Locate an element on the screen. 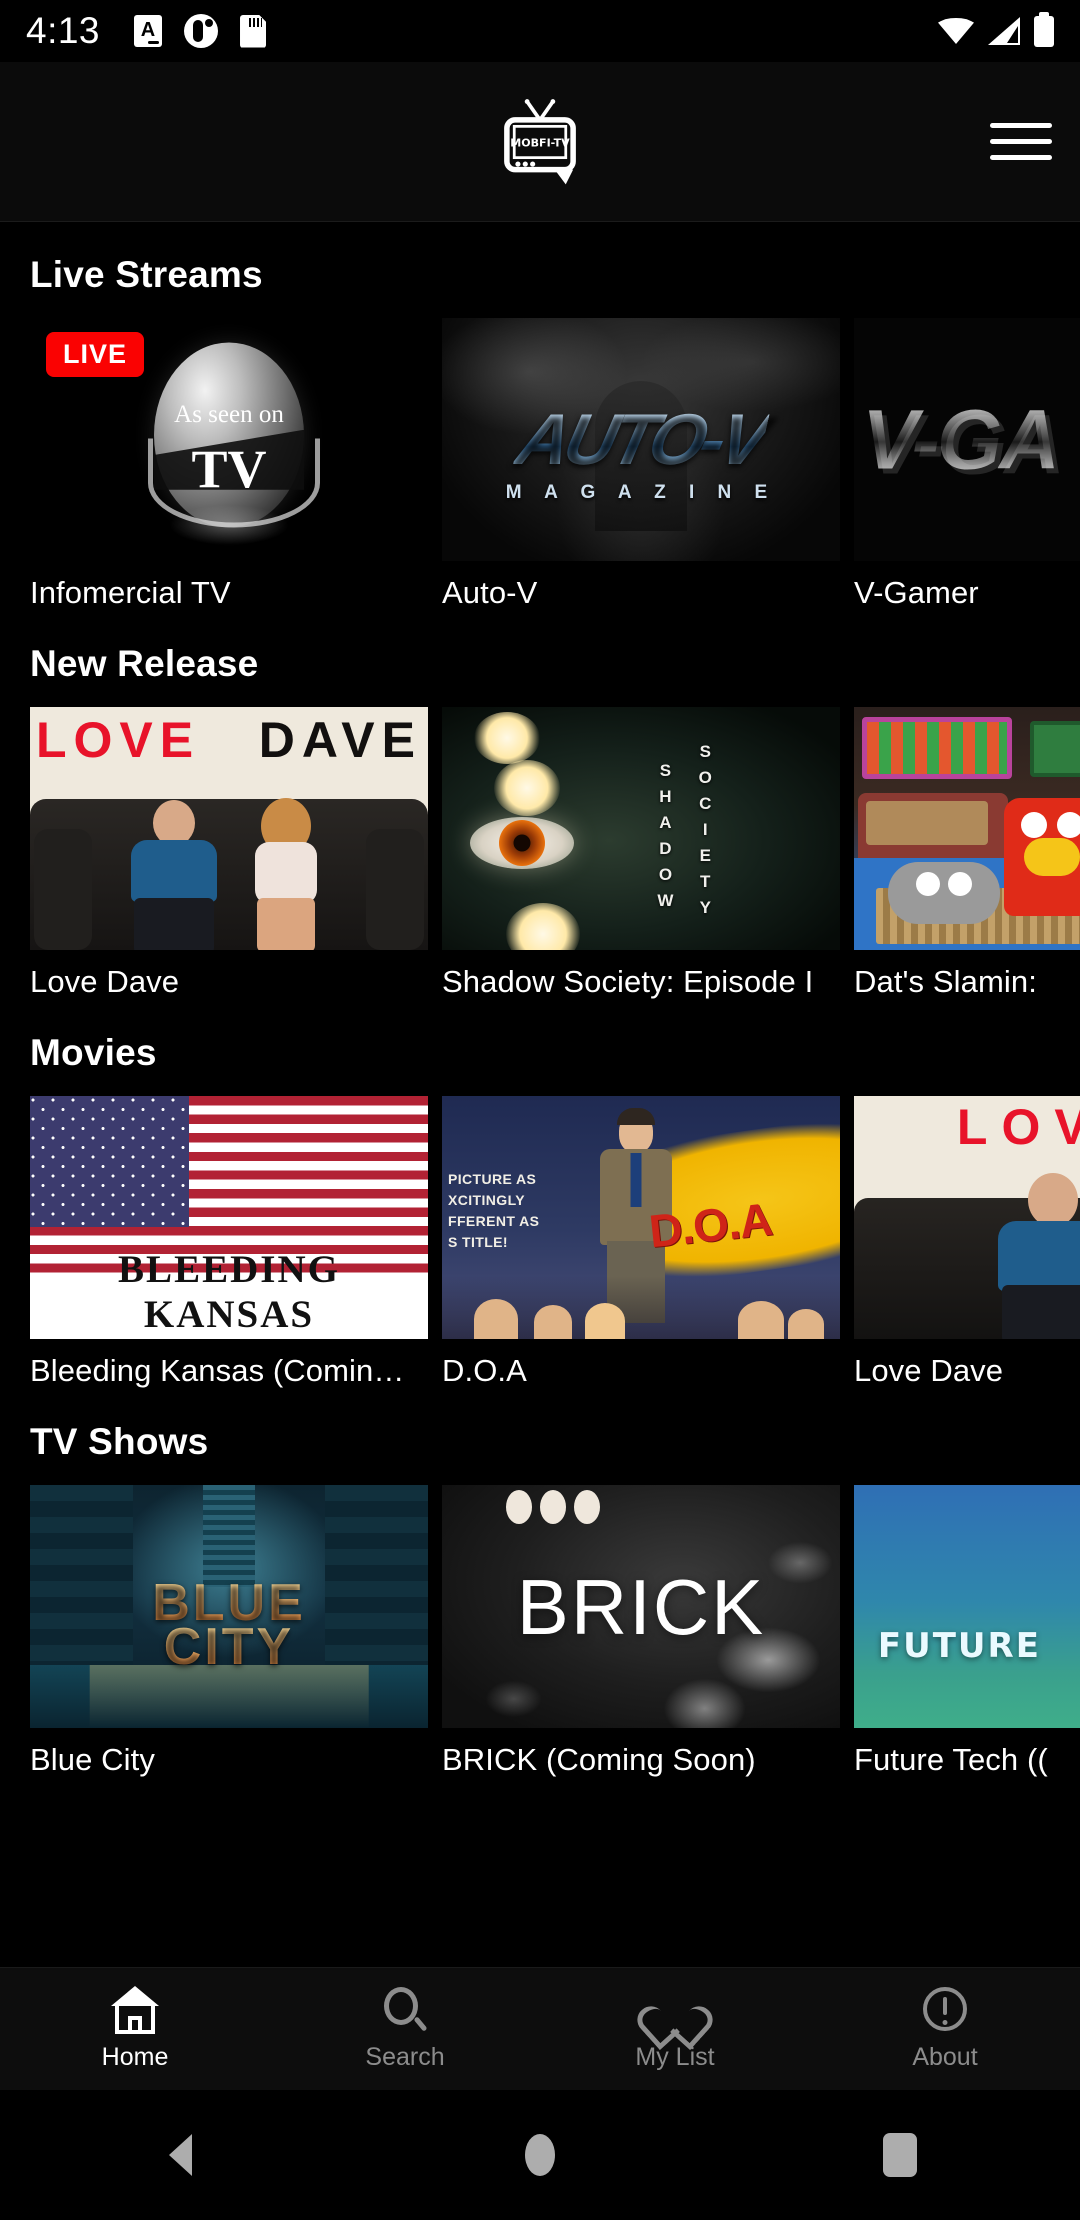 The image size is (1080, 2220). recents-square-icon is located at coordinates (900, 2155).